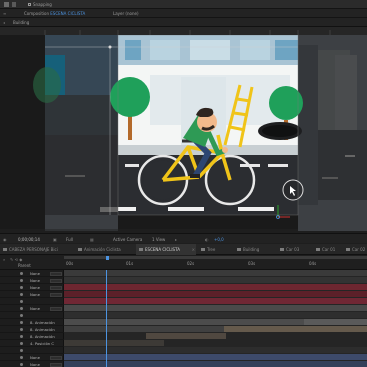 The height and width of the screenshot is (367, 367). What do you see at coordinates (126, 13) in the screenshot?
I see `tab-layer: Layer (none)` at bounding box center [126, 13].